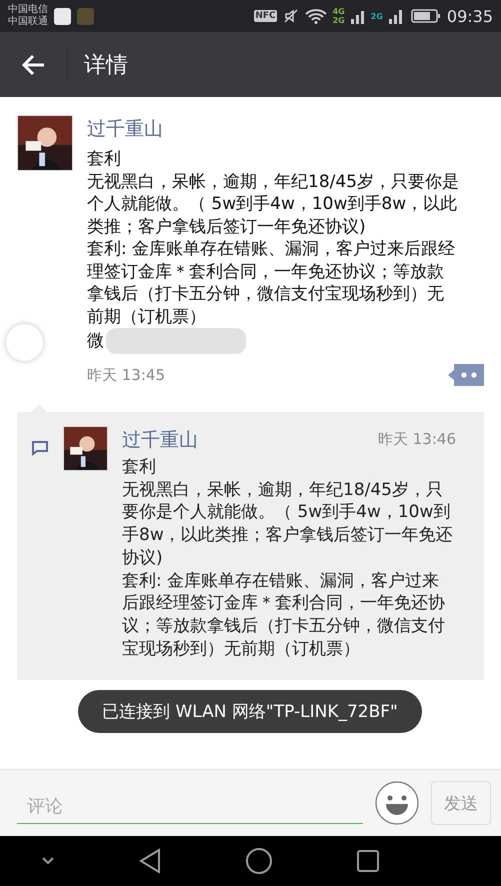 This screenshot has height=886, width=501. What do you see at coordinates (338, 11) in the screenshot?
I see `network-label: 4G` at bounding box center [338, 11].